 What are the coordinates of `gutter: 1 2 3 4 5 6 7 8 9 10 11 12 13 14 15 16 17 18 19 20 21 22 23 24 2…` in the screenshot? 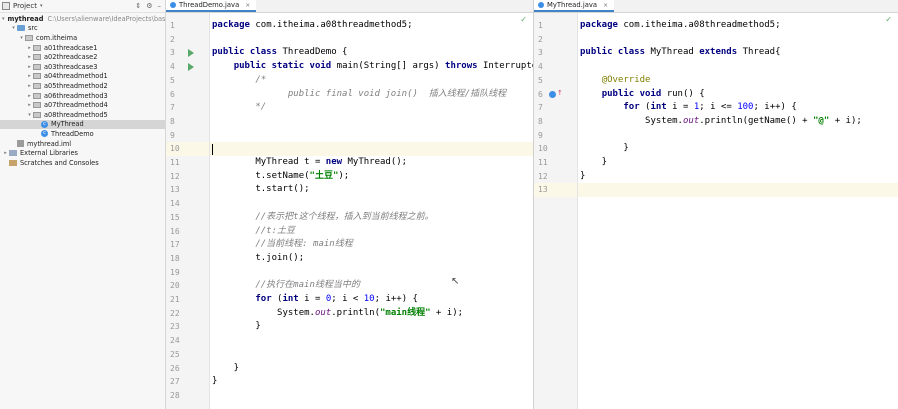 It's located at (188, 211).